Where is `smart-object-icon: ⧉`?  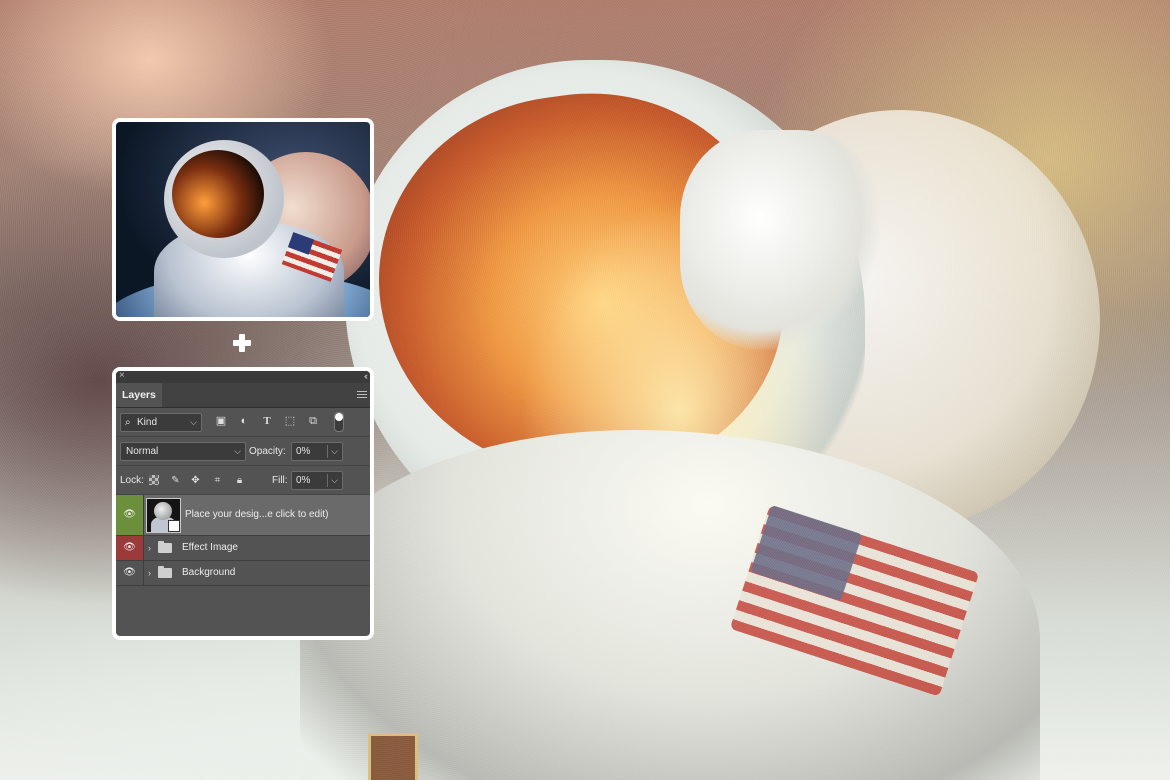 smart-object-icon: ⧉ is located at coordinates (313, 421).